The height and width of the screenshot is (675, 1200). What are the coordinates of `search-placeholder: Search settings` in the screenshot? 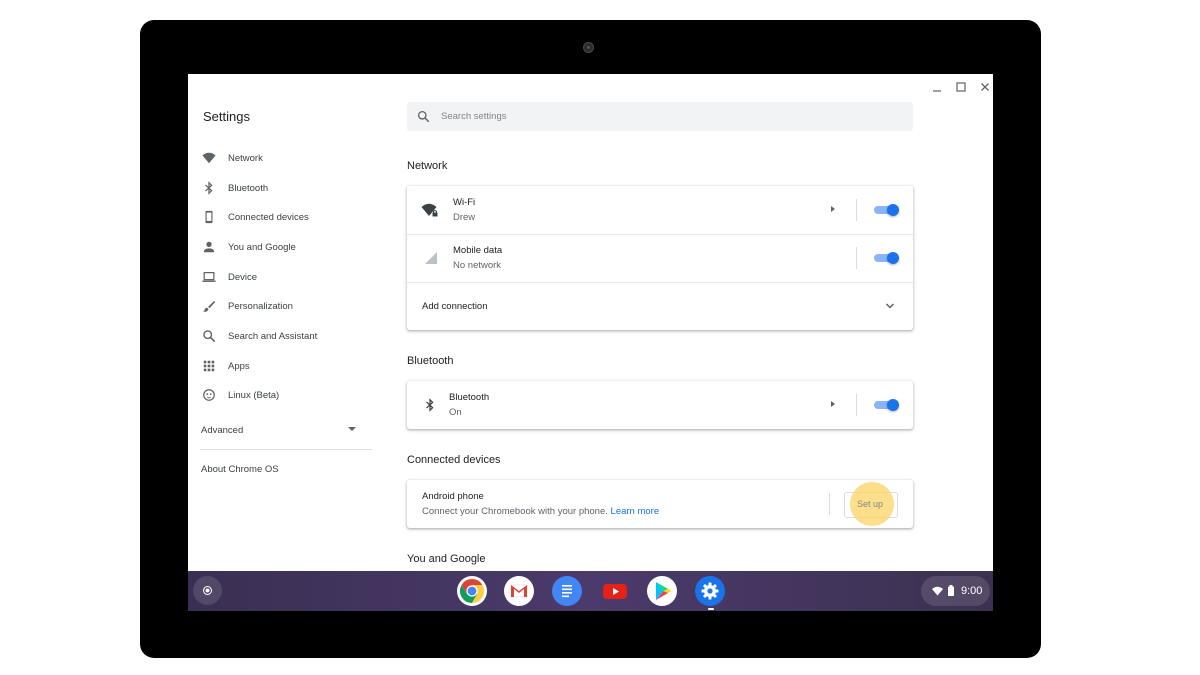 It's located at (474, 116).